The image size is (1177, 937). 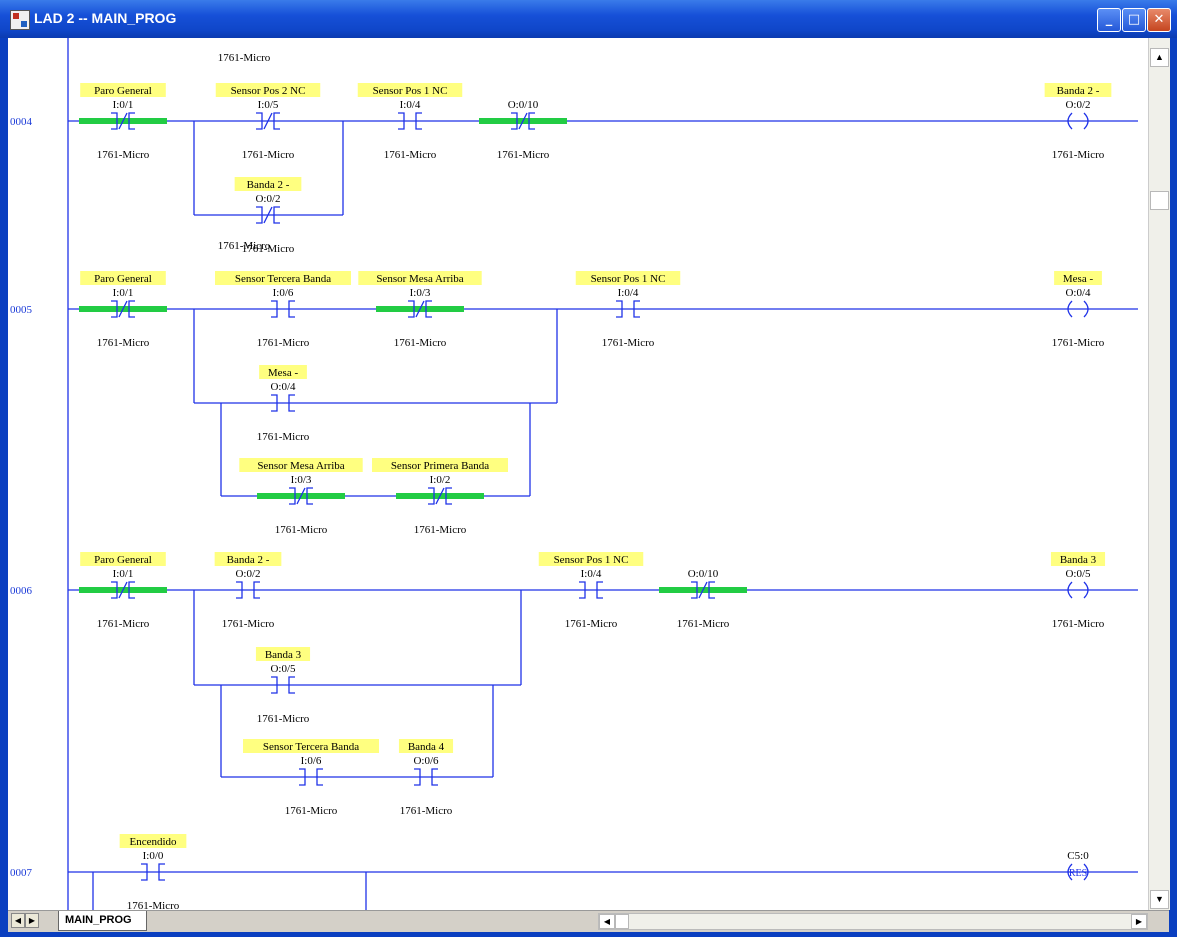 I want to click on close-button: ✕, so click(x=1159, y=20).